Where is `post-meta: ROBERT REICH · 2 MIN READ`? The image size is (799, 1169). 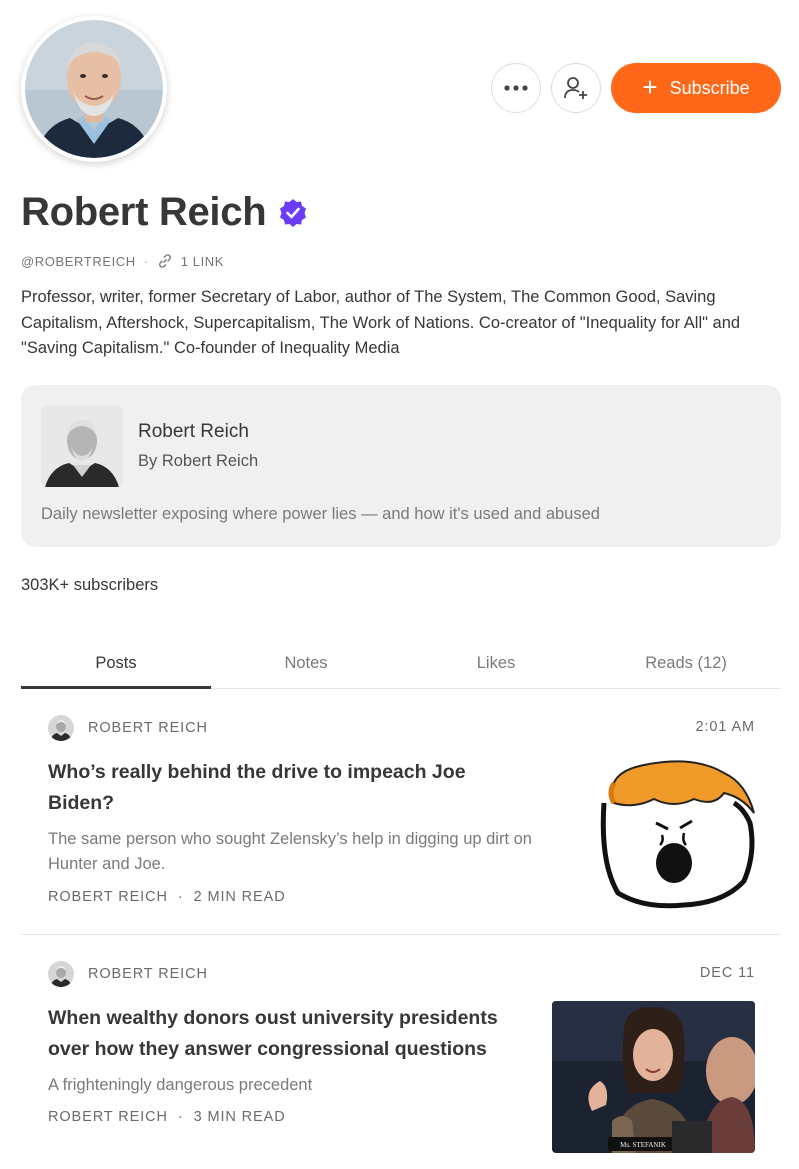 post-meta: ROBERT REICH · 2 MIN READ is located at coordinates (167, 897).